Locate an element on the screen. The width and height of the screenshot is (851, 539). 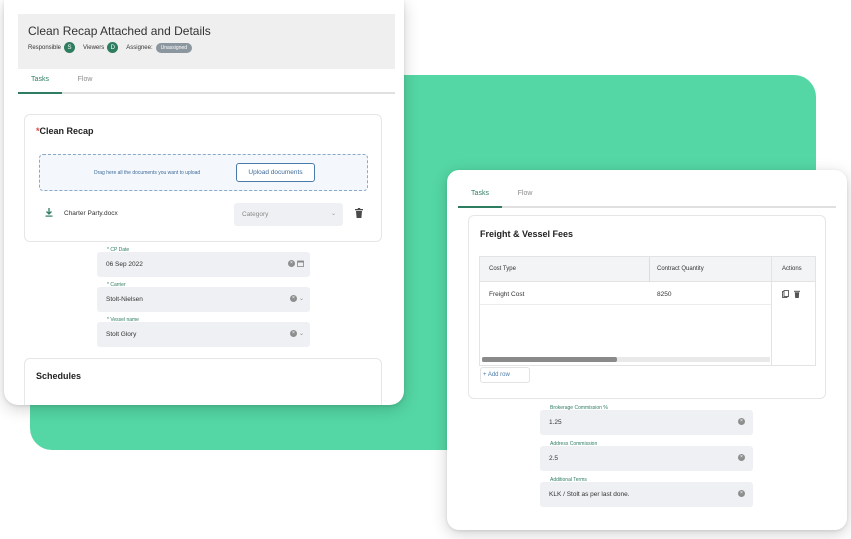
task-title: Clean Recap Attached and Details is located at coordinates (119, 31).